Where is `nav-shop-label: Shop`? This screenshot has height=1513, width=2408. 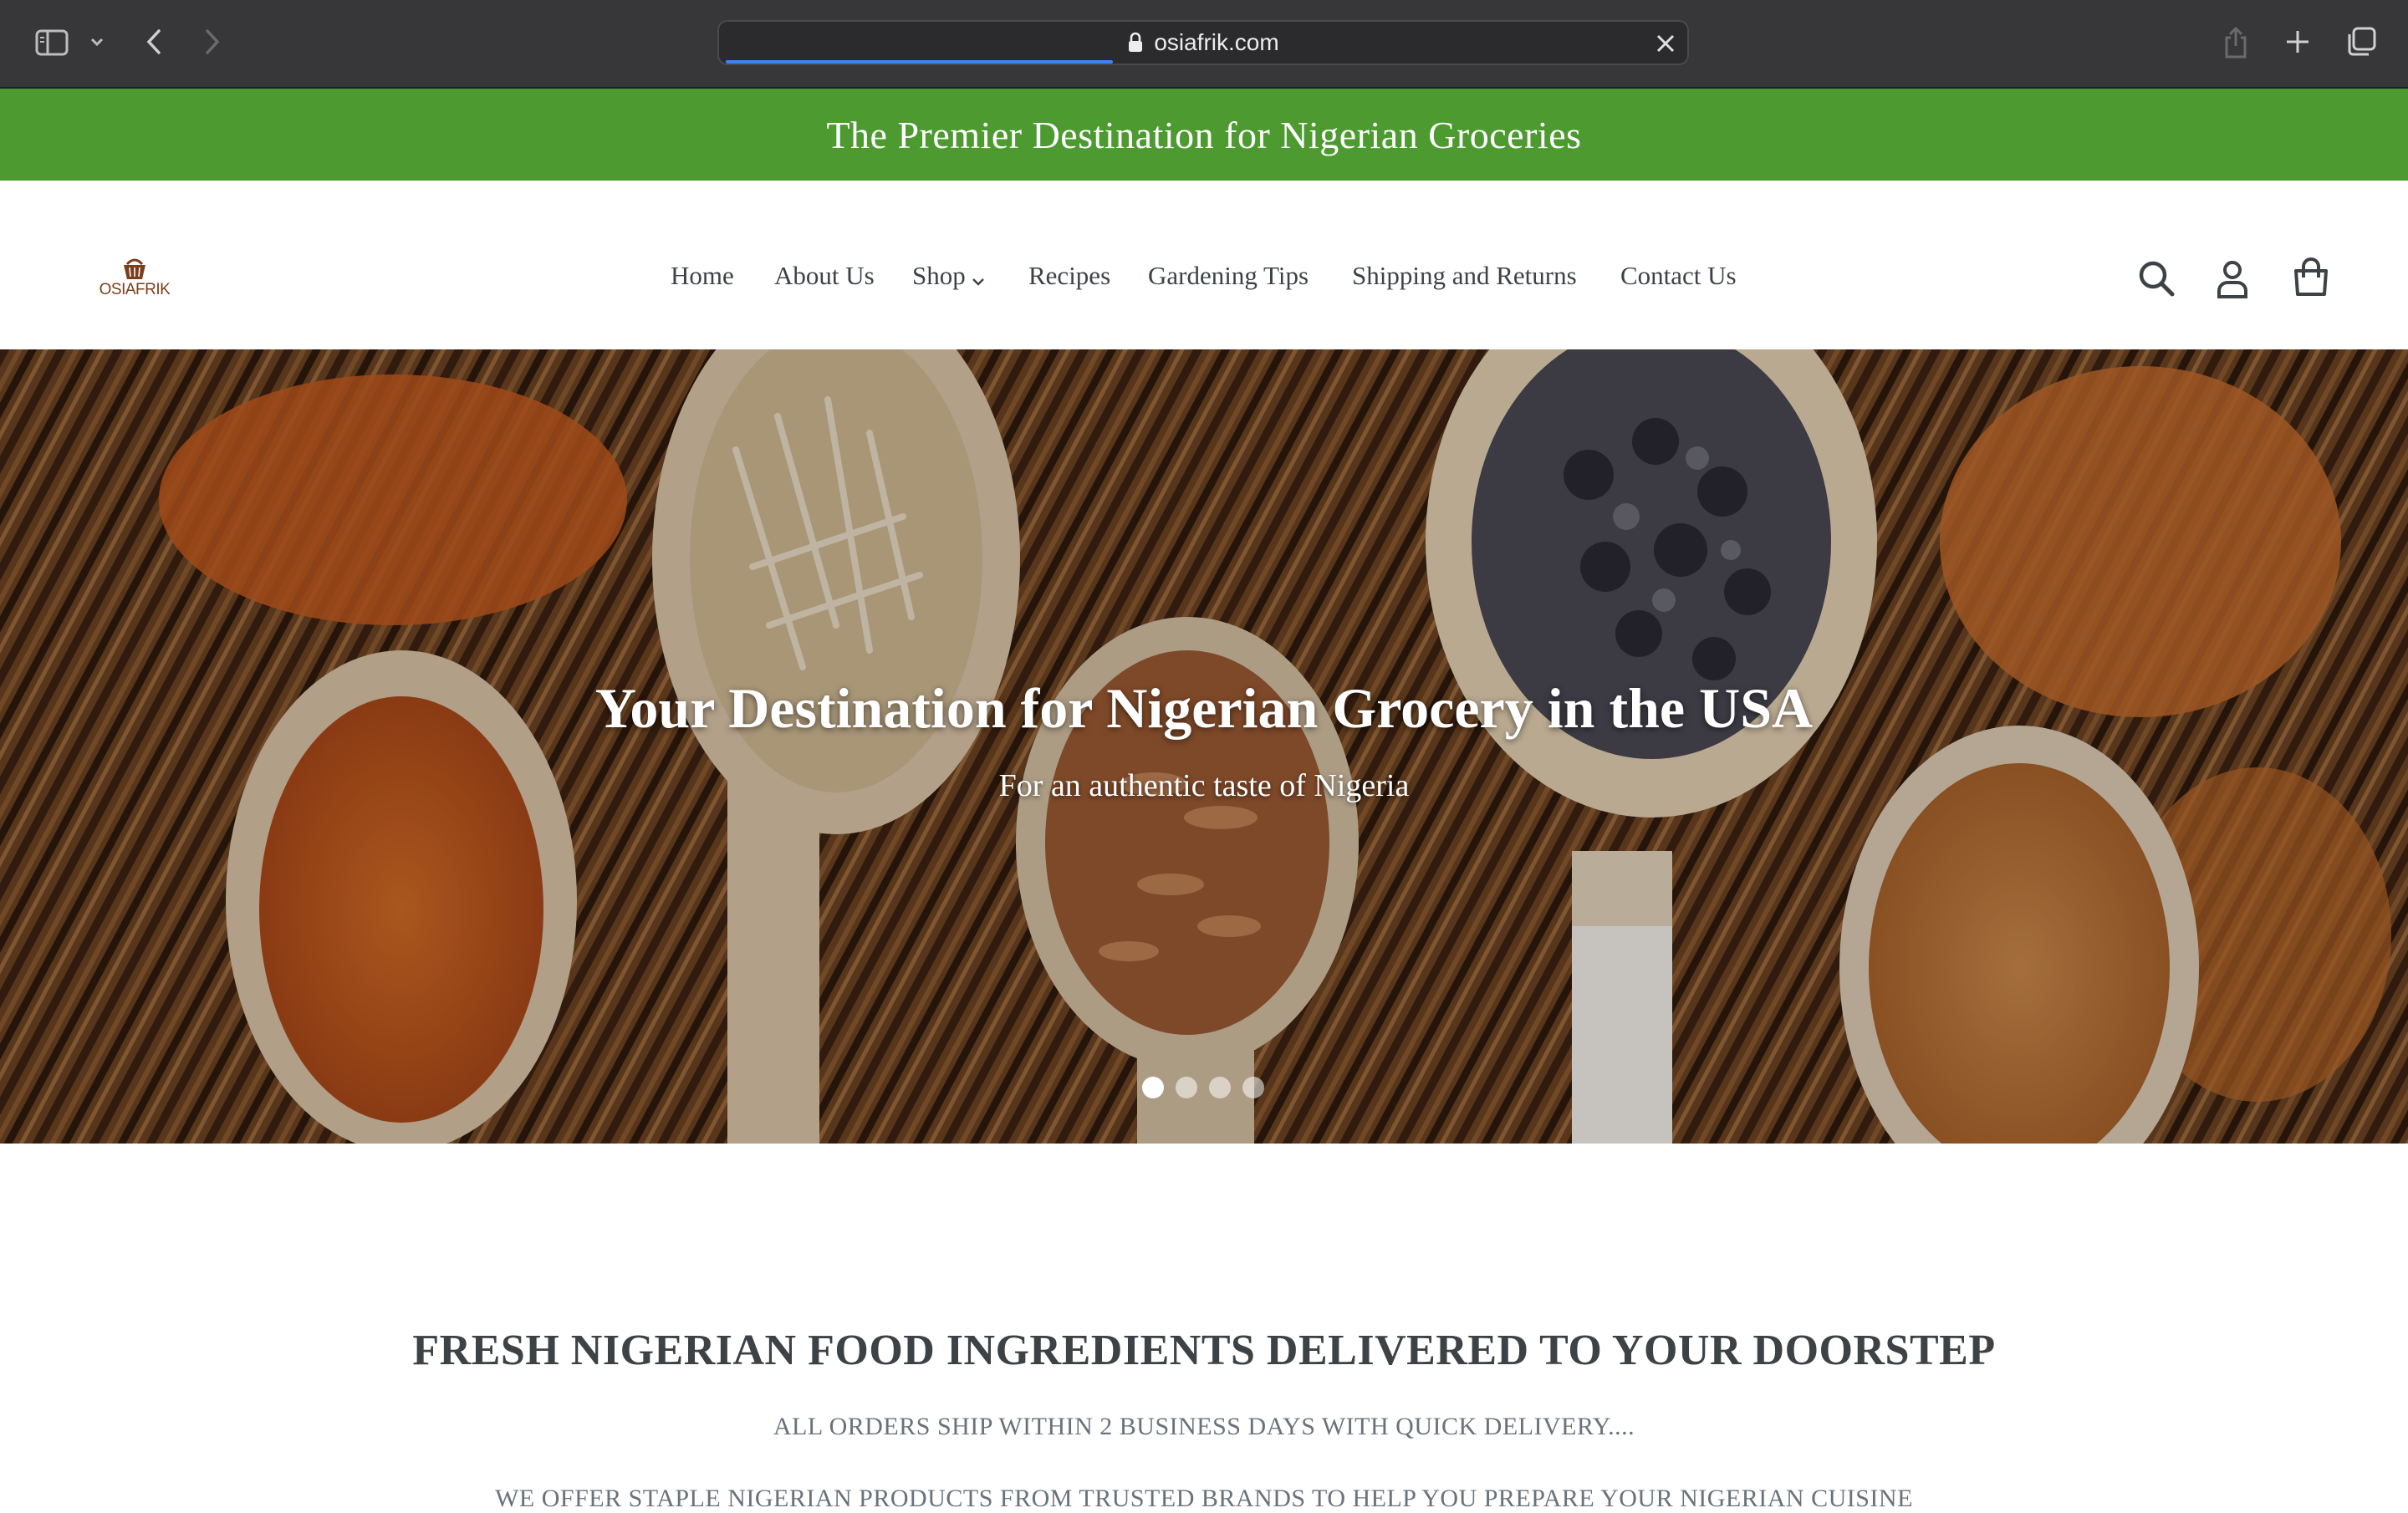
nav-shop-label: Shop is located at coordinates (939, 275).